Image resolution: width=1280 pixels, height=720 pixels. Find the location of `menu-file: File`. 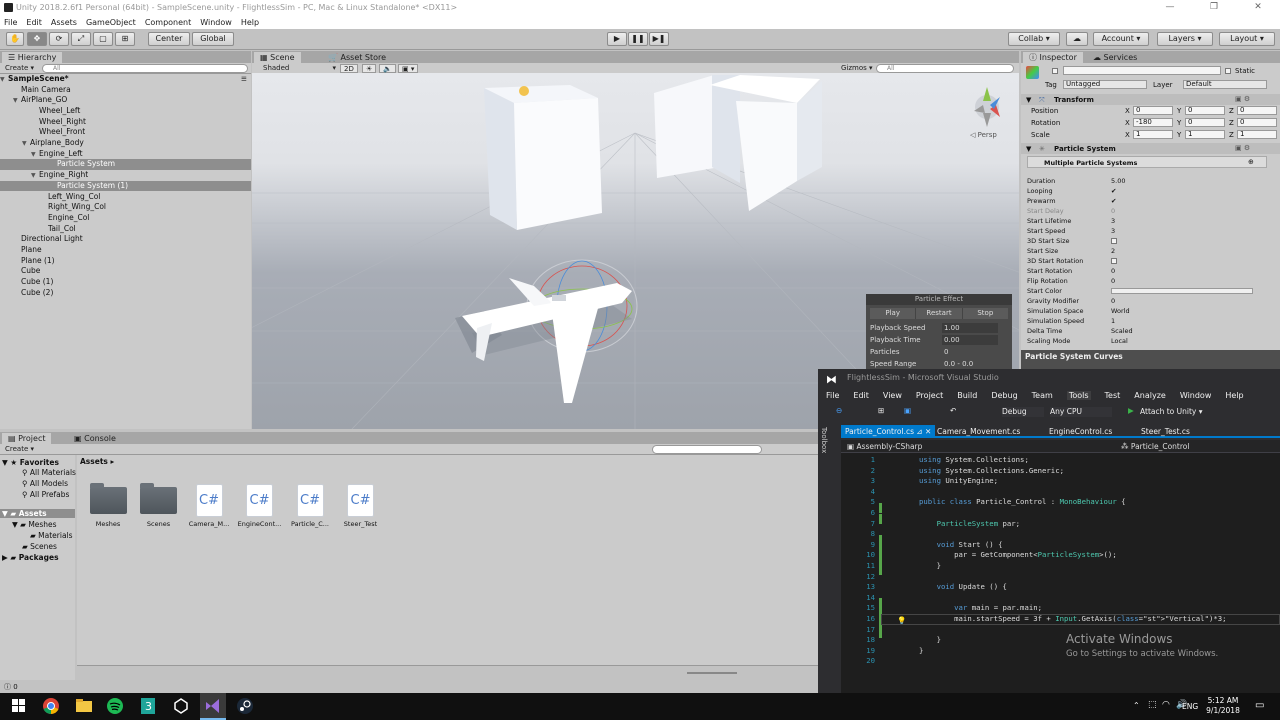

menu-file: File is located at coordinates (10, 22).